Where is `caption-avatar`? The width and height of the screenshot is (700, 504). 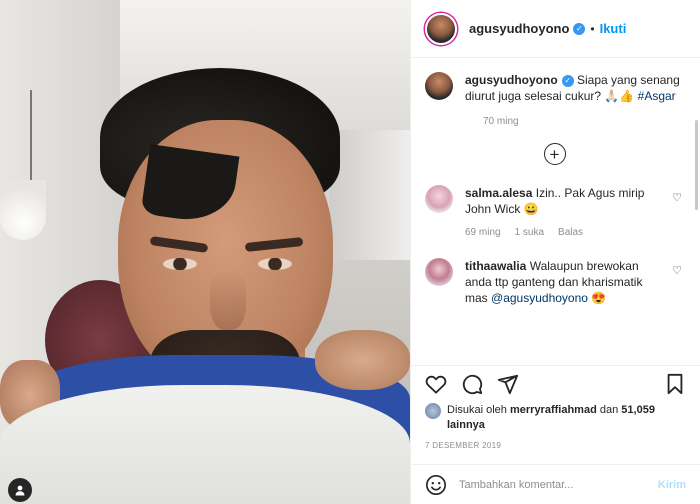 caption-avatar is located at coordinates (439, 86).